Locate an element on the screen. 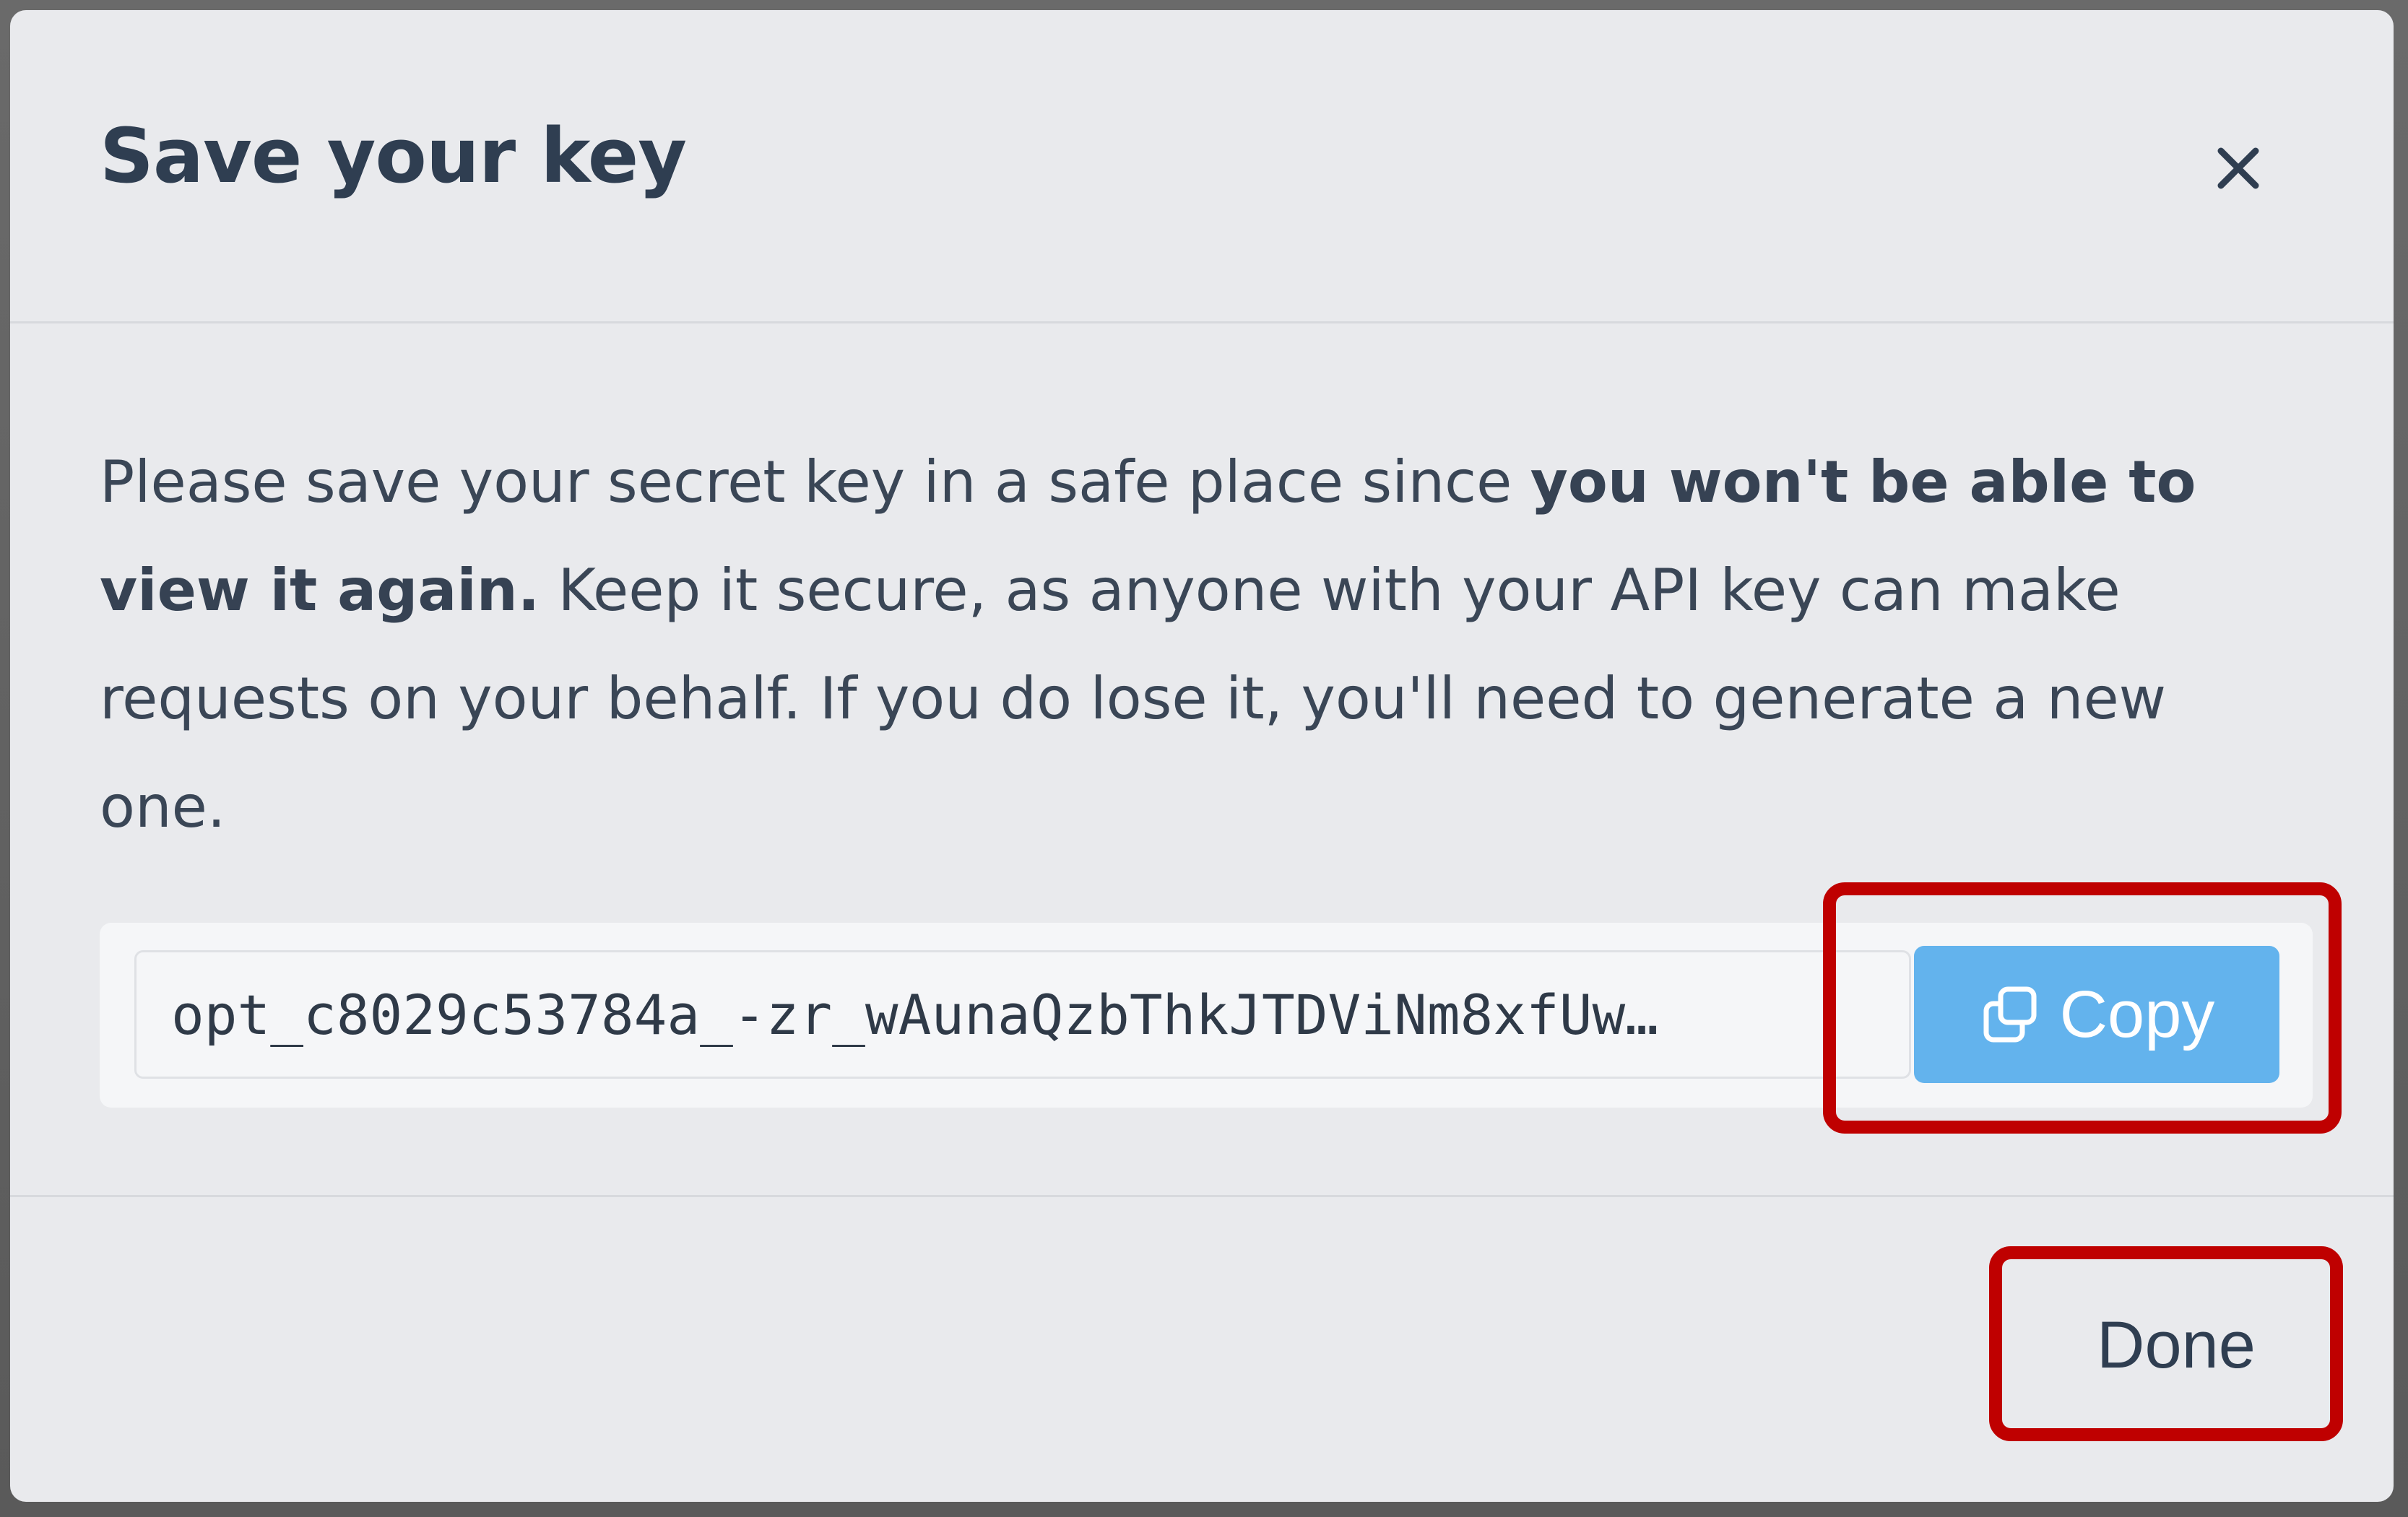 The width and height of the screenshot is (2408, 1517). close-icon is located at coordinates (2238, 168).